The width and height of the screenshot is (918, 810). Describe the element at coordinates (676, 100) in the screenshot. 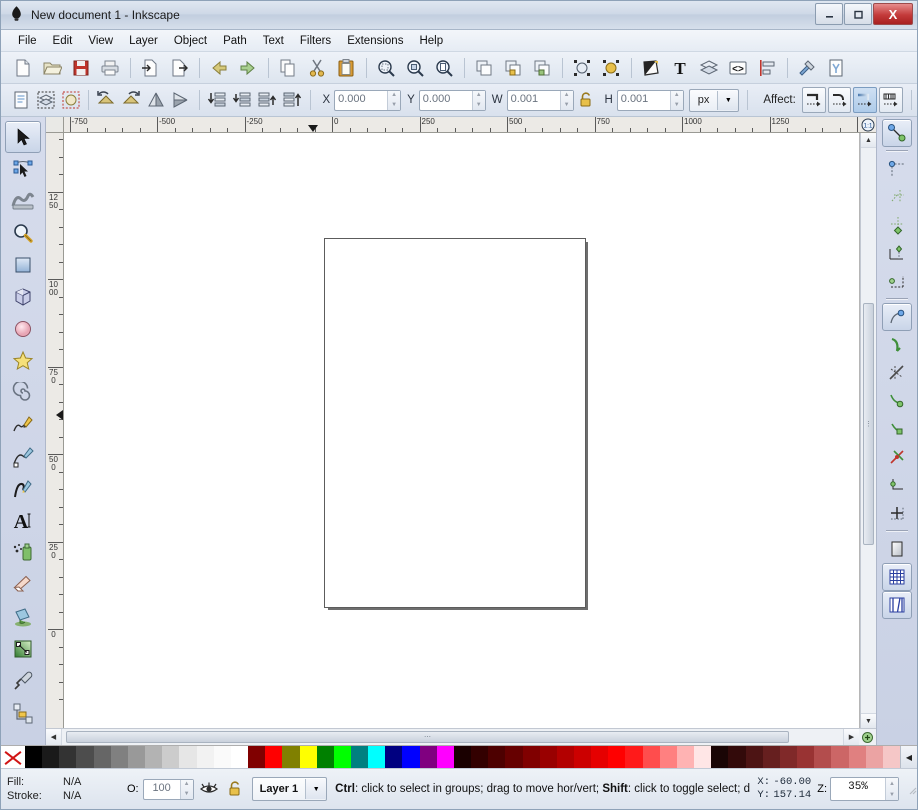

I see `h-stepper: ▲ ▼` at that location.